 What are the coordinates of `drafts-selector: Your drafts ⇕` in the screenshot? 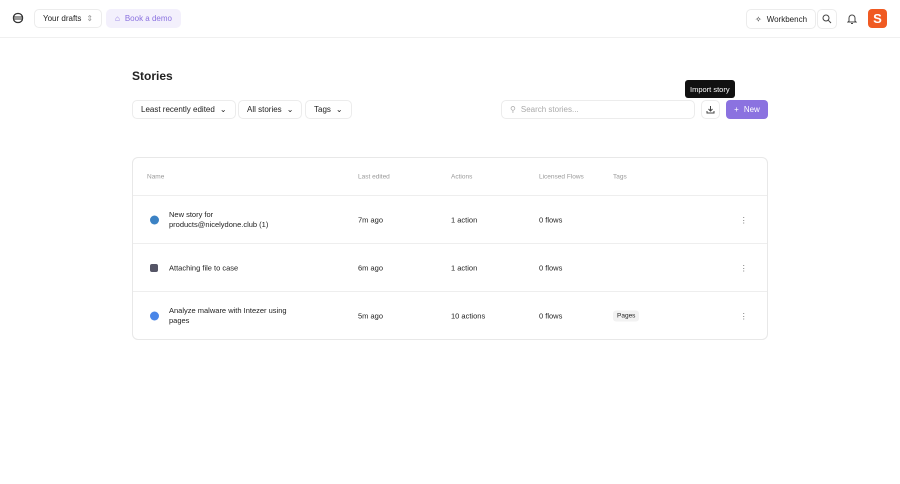 It's located at (68, 18).